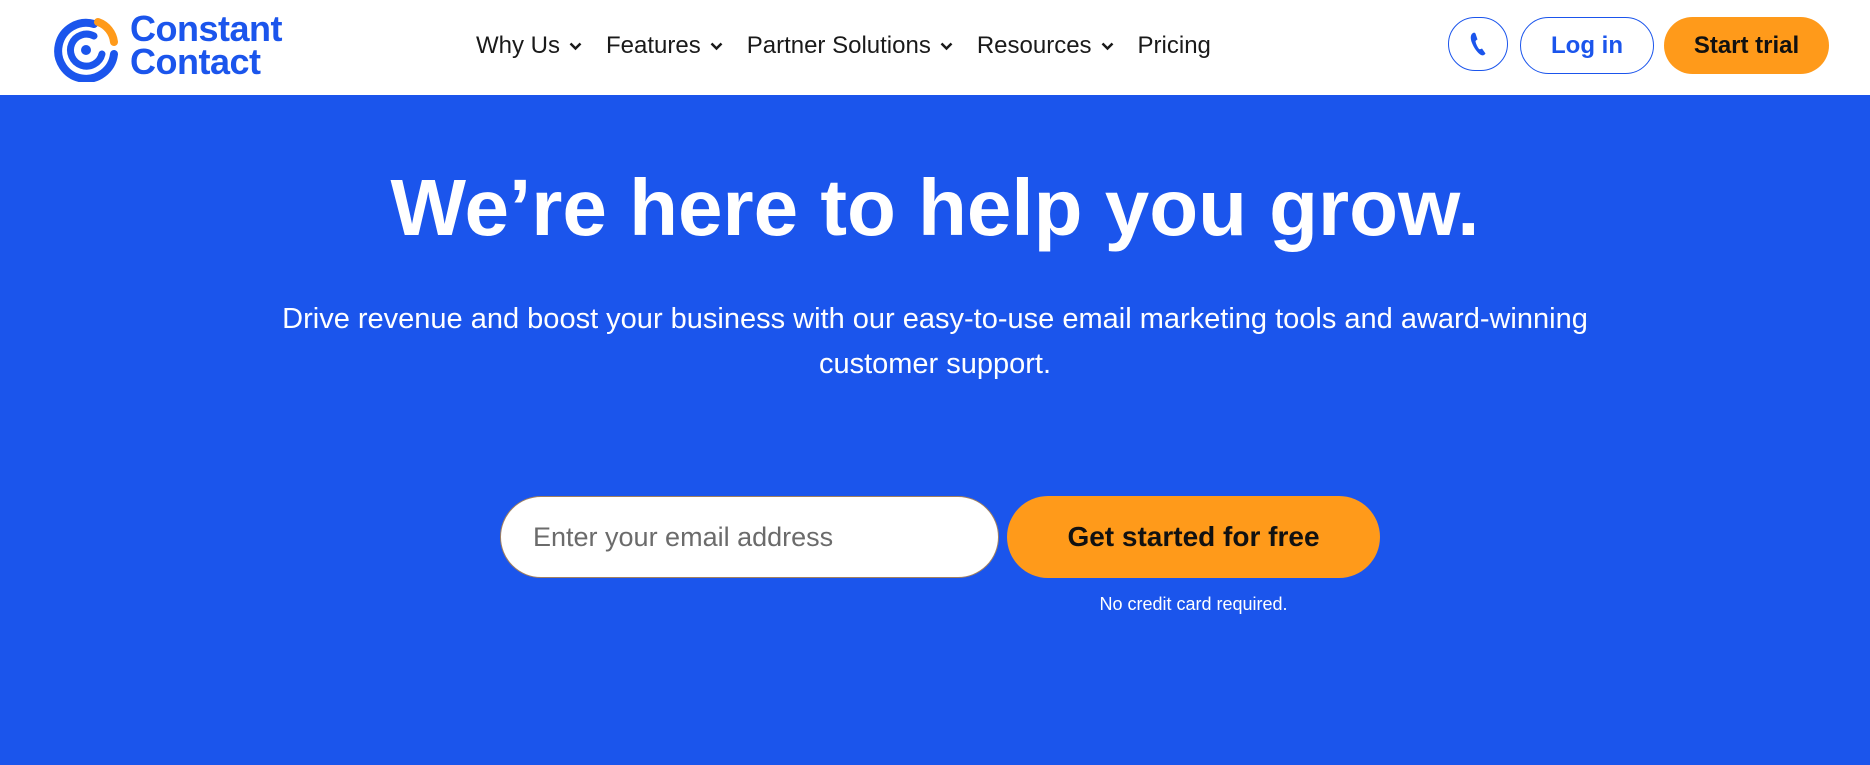 The width and height of the screenshot is (1870, 765). Describe the element at coordinates (86, 50) in the screenshot. I see `brand-logo-icon` at that location.